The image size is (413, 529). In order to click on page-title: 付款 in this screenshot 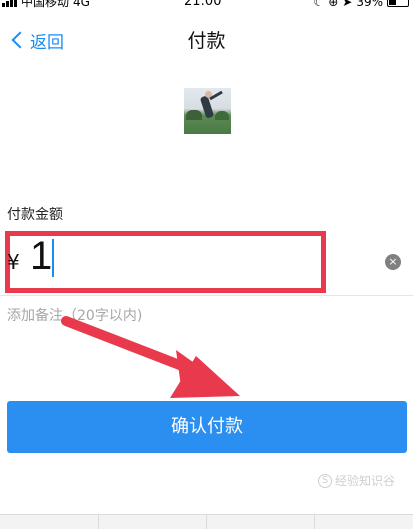, I will do `click(206, 41)`.